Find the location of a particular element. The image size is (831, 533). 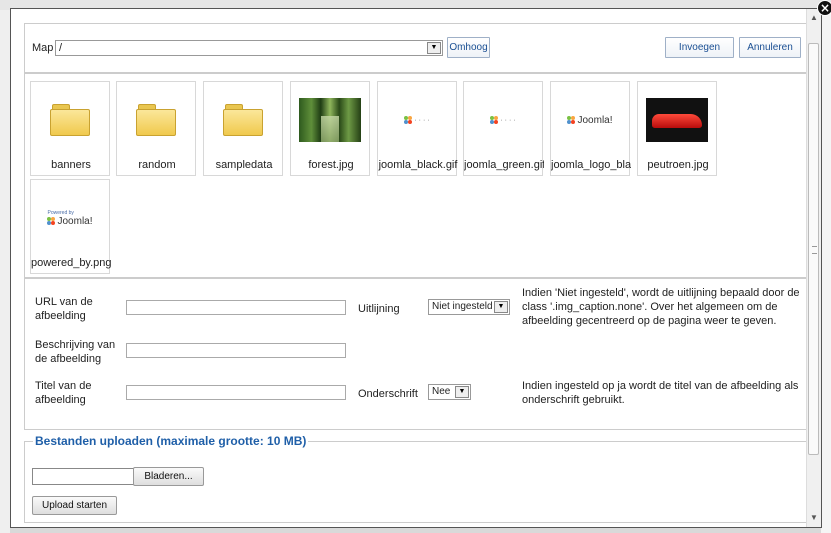

file-item-banners: banners is located at coordinates (70, 128).